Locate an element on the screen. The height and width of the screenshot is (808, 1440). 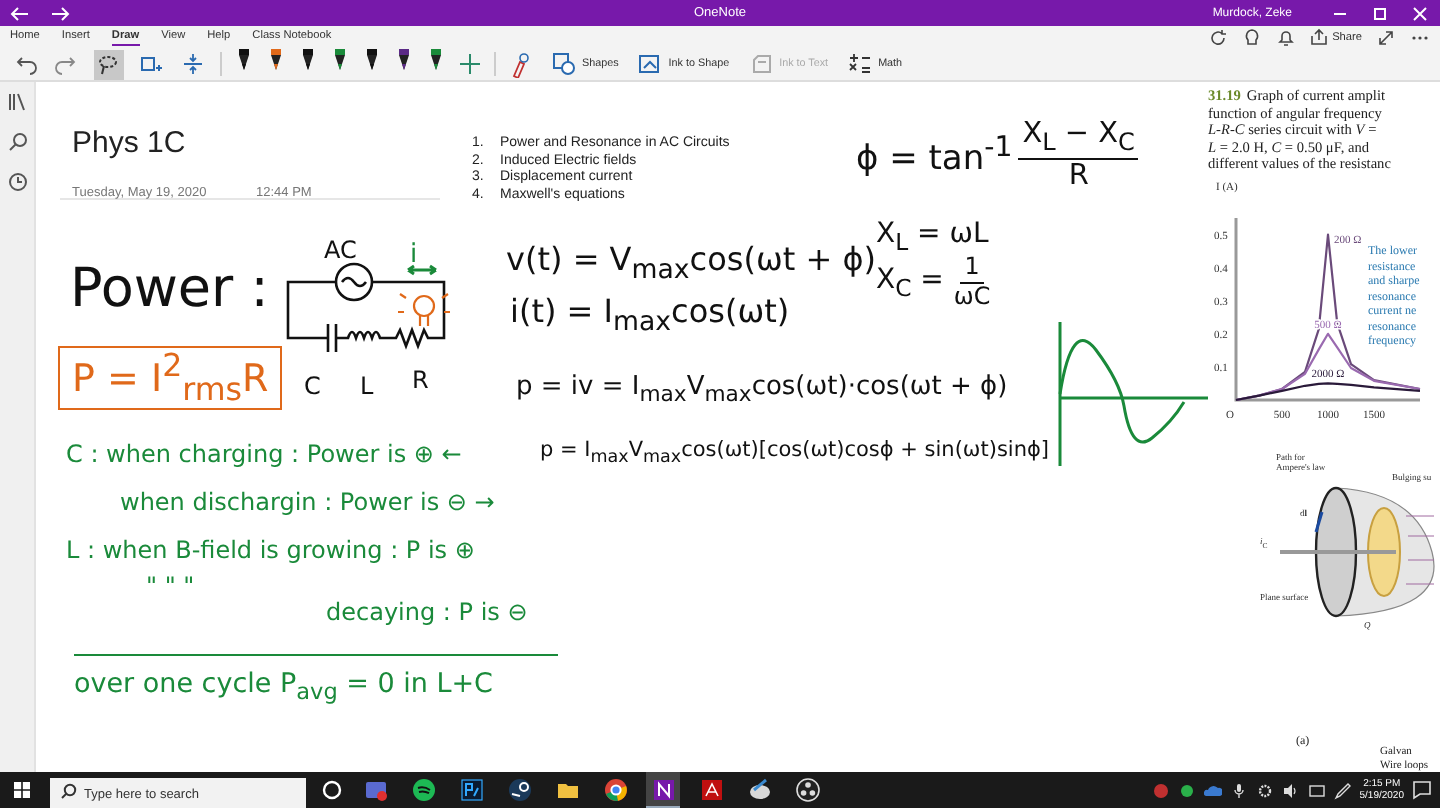
page-title: Phys 1C is located at coordinates (129, 143).